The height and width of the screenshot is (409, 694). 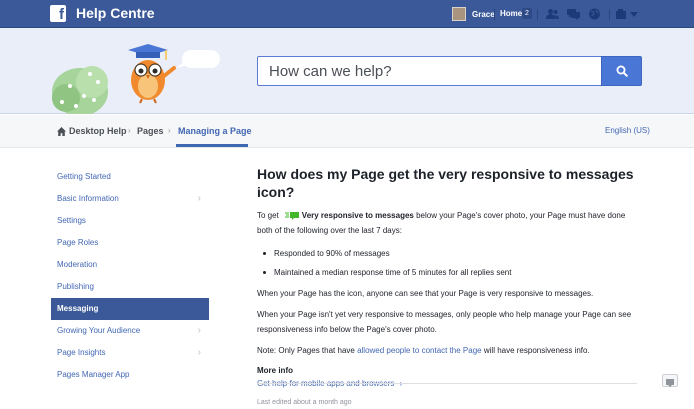 I want to click on search-input, so click(x=430, y=71).